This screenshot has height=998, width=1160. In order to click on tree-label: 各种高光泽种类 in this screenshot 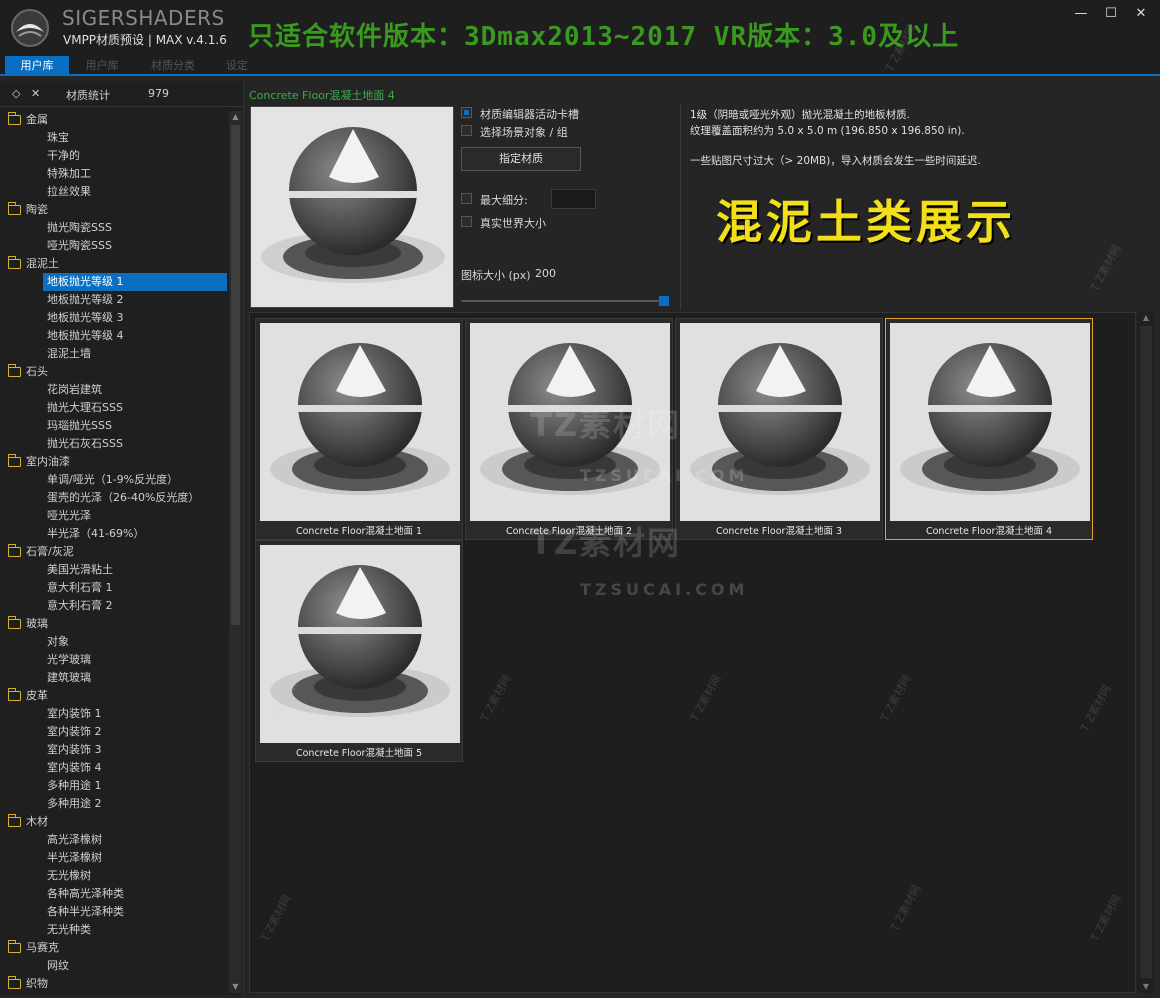, I will do `click(85, 893)`.